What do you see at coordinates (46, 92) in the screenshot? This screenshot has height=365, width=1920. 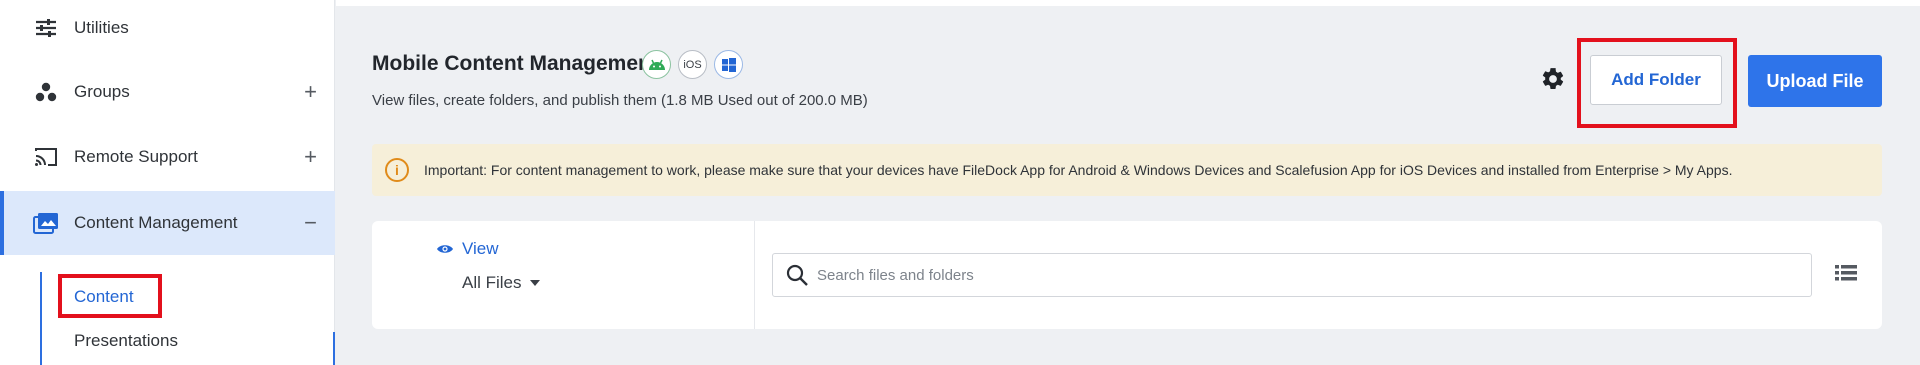 I see `groups-icon` at bounding box center [46, 92].